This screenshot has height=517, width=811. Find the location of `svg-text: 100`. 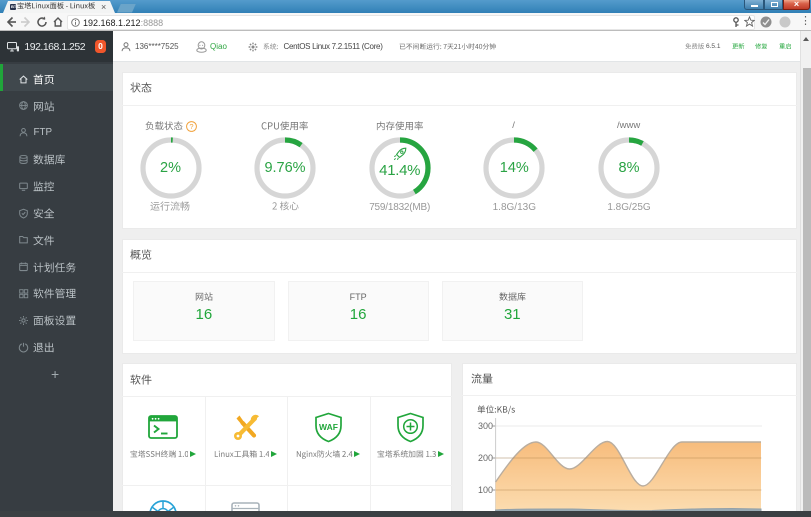

svg-text: 100 is located at coordinates (485, 490).